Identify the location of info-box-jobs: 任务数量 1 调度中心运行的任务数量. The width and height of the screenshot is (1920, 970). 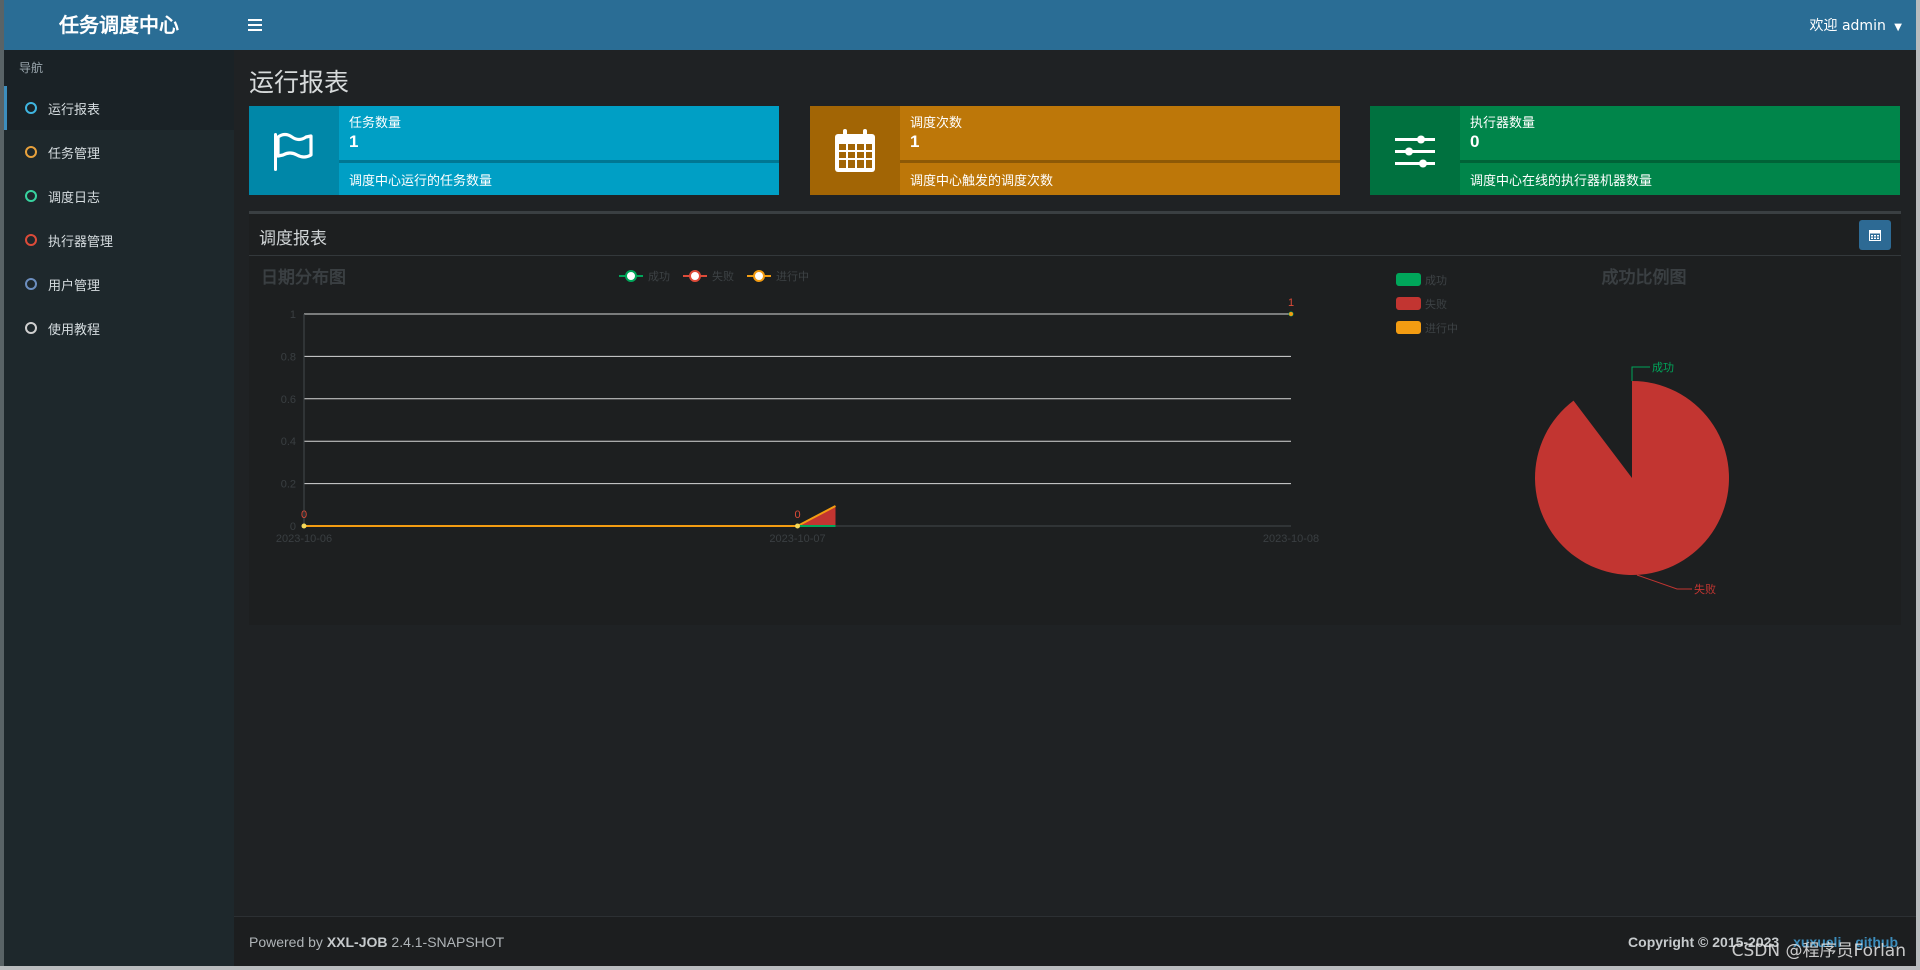
(514, 150).